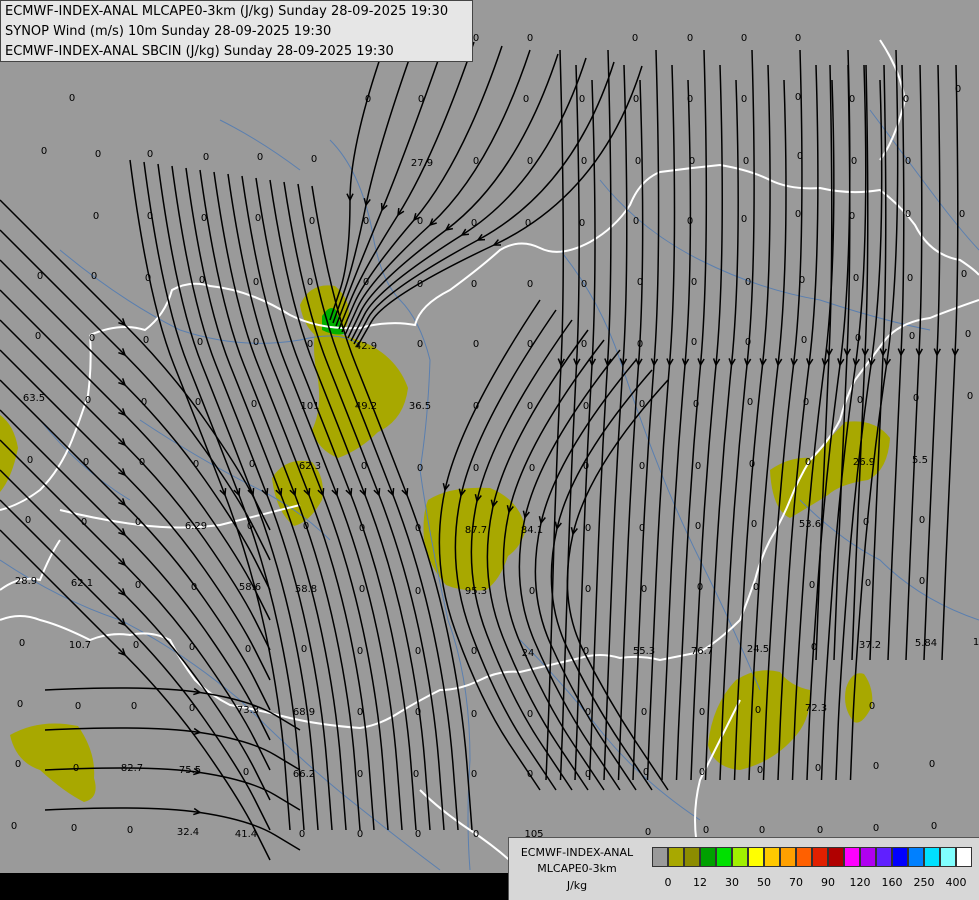  I want to click on cape-value: 58.8, so click(306, 589).